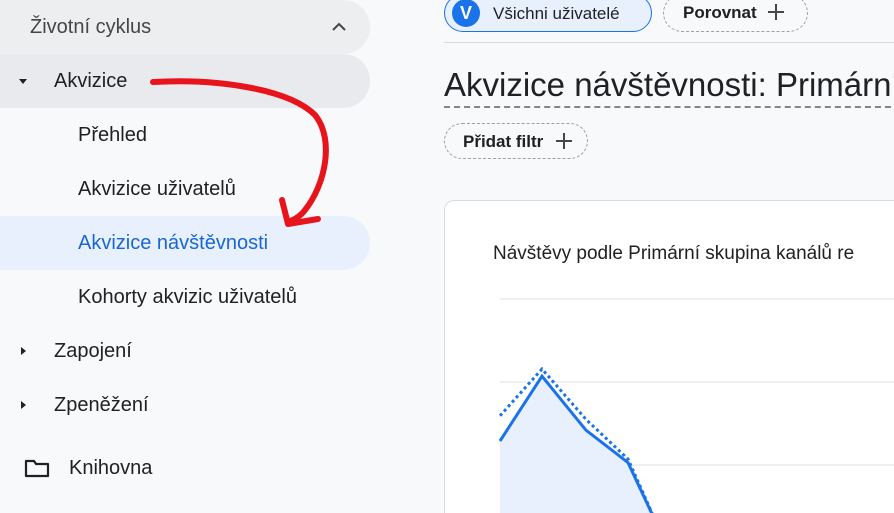 This screenshot has height=513, width=894. I want to click on sidebar-item-label: Zpeněžení, so click(101, 404).